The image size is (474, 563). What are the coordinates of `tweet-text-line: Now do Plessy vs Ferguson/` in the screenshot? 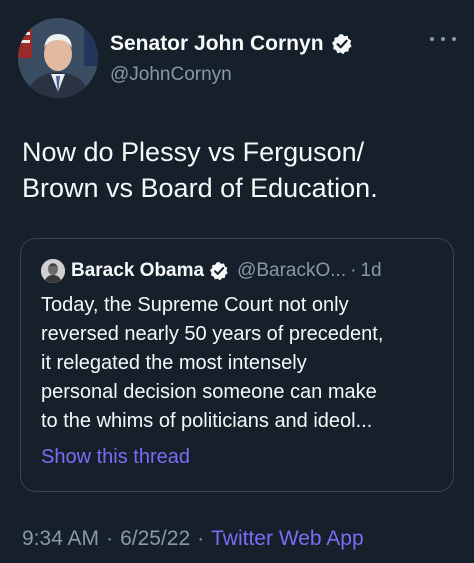 It's located at (193, 152).